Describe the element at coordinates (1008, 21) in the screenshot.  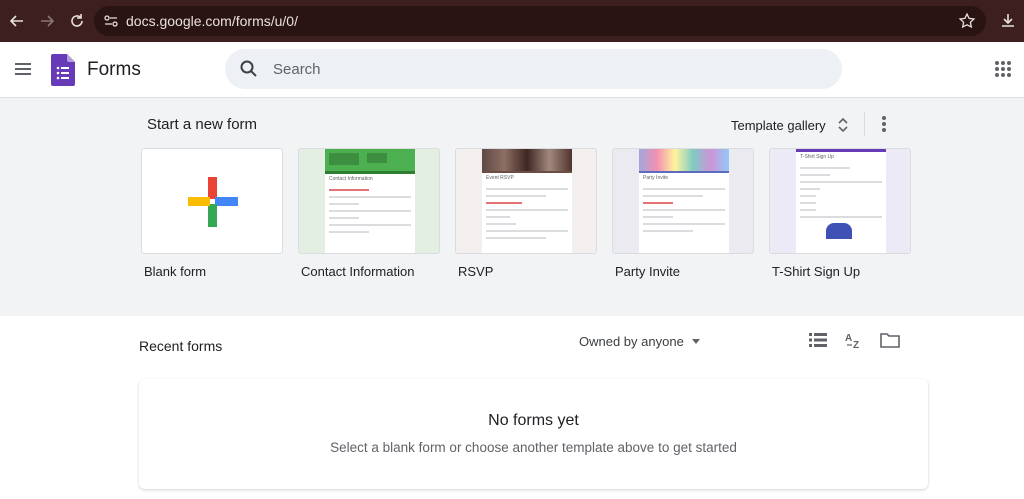
I see `download-icon` at that location.